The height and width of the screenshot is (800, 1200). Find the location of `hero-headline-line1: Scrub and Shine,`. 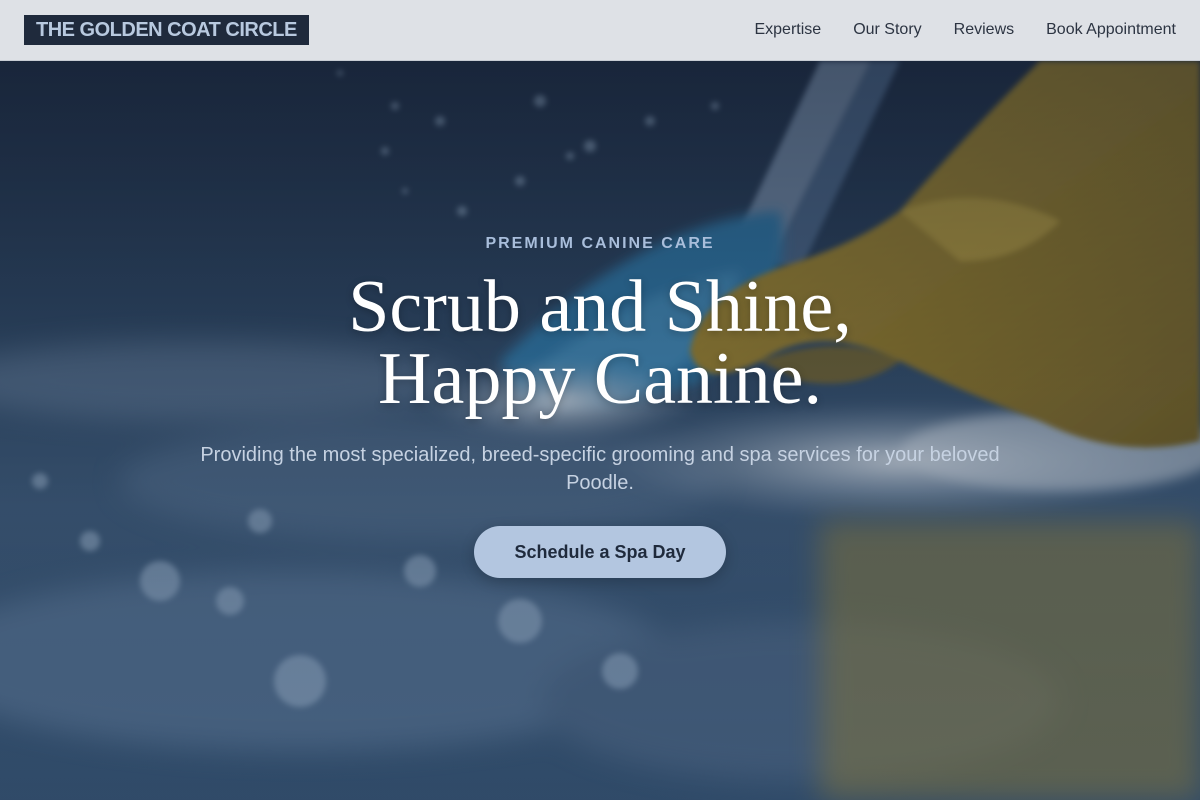

hero-headline-line1: Scrub and Shine, is located at coordinates (600, 307).